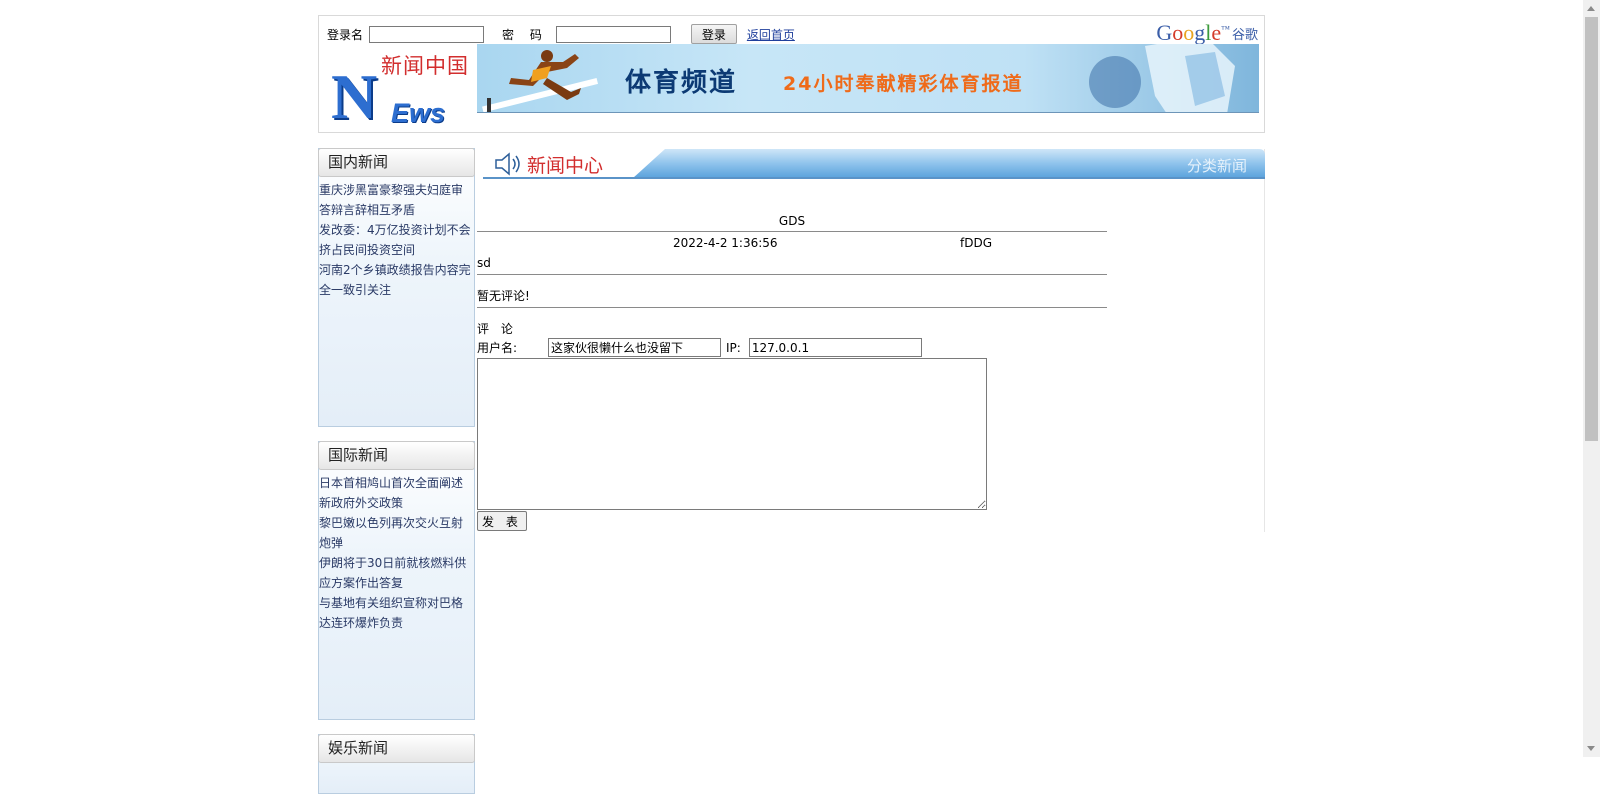 The width and height of the screenshot is (1600, 808). Describe the element at coordinates (903, 84) in the screenshot. I see `banner-subtitle: 24小时奉献精彩体育报道` at that location.